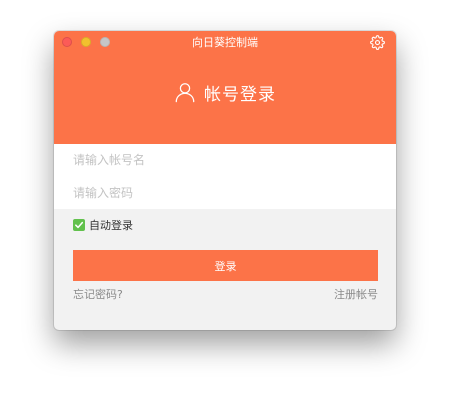 The height and width of the screenshot is (408, 450). I want to click on auto-login-checkbox, so click(79, 225).